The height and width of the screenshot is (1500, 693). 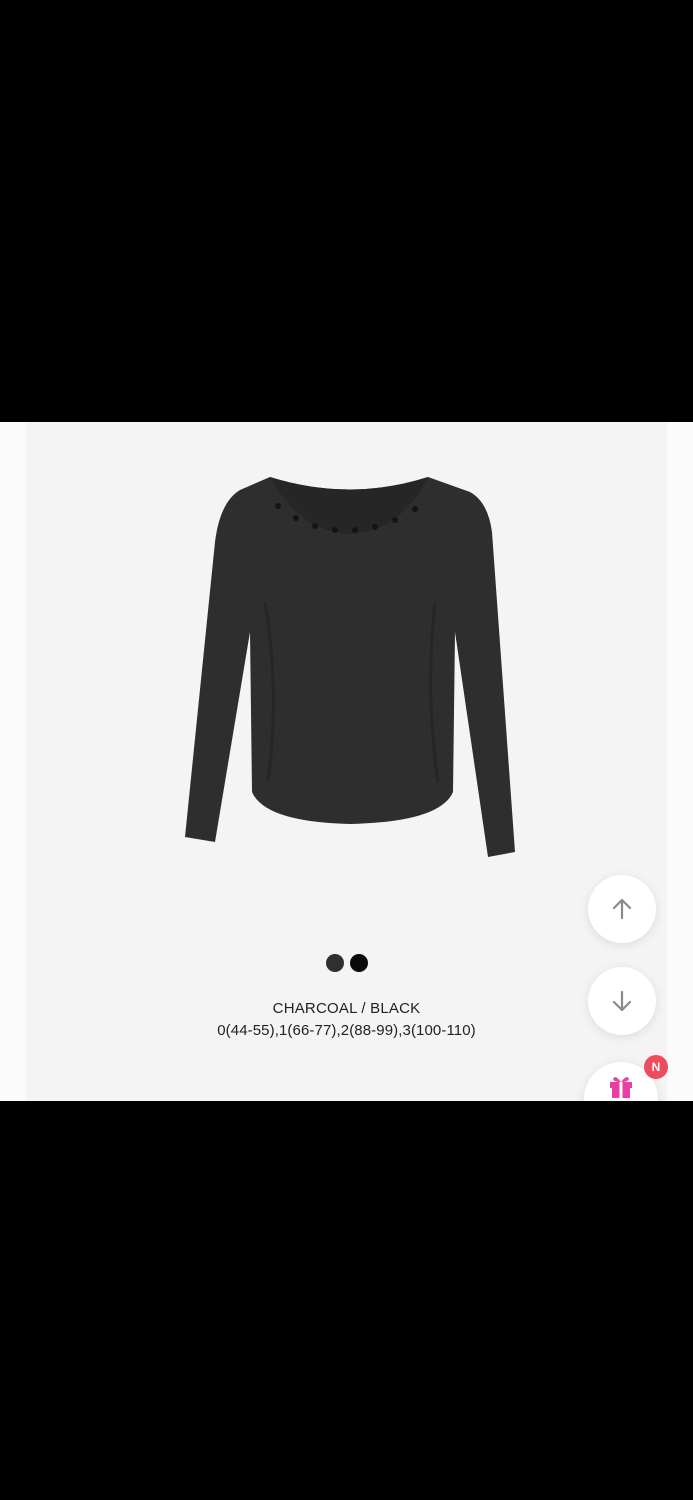 I want to click on arrow-up-icon, so click(x=622, y=909).